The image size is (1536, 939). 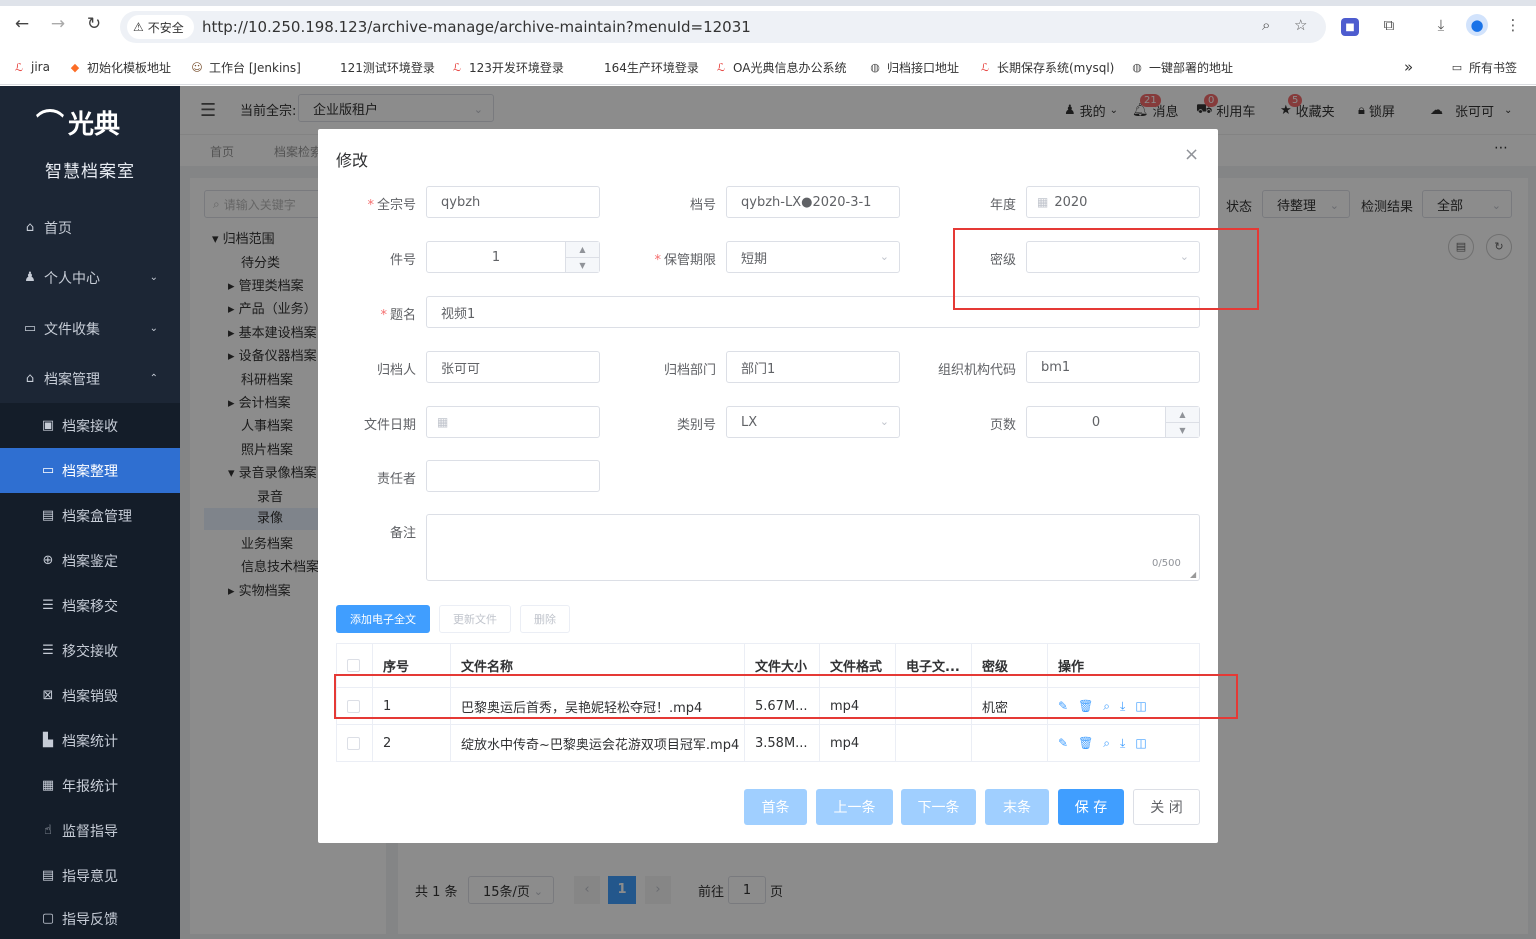 I want to click on org-code-label: 组织机构代码, so click(x=976, y=370).